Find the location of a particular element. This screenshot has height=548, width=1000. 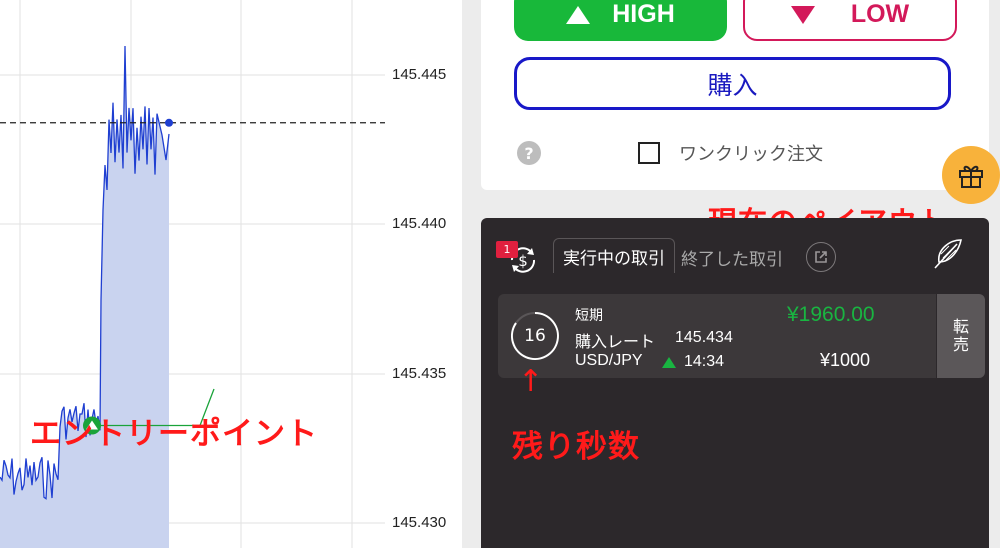

annotation-entry-point: エントリーポイント is located at coordinates (174, 434).